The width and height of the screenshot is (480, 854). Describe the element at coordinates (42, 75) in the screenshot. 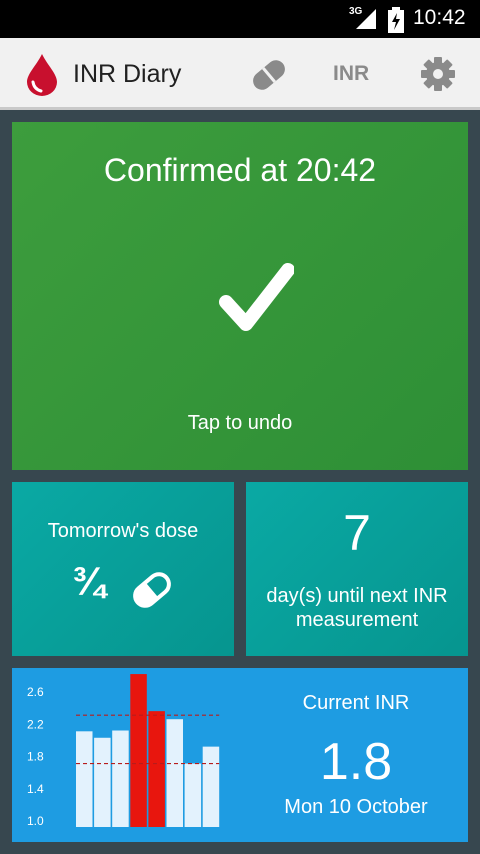

I see `blood-drop-icon` at that location.